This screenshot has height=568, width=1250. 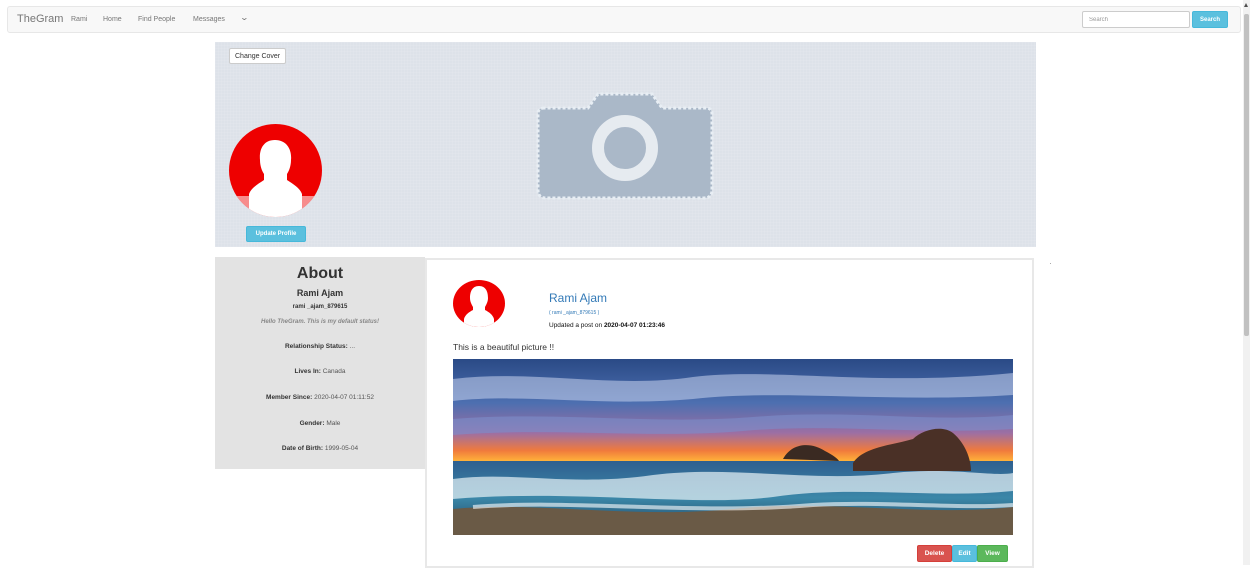 I want to click on member-since: Member Since: 2020-04-07 01:11:52, so click(x=320, y=397).